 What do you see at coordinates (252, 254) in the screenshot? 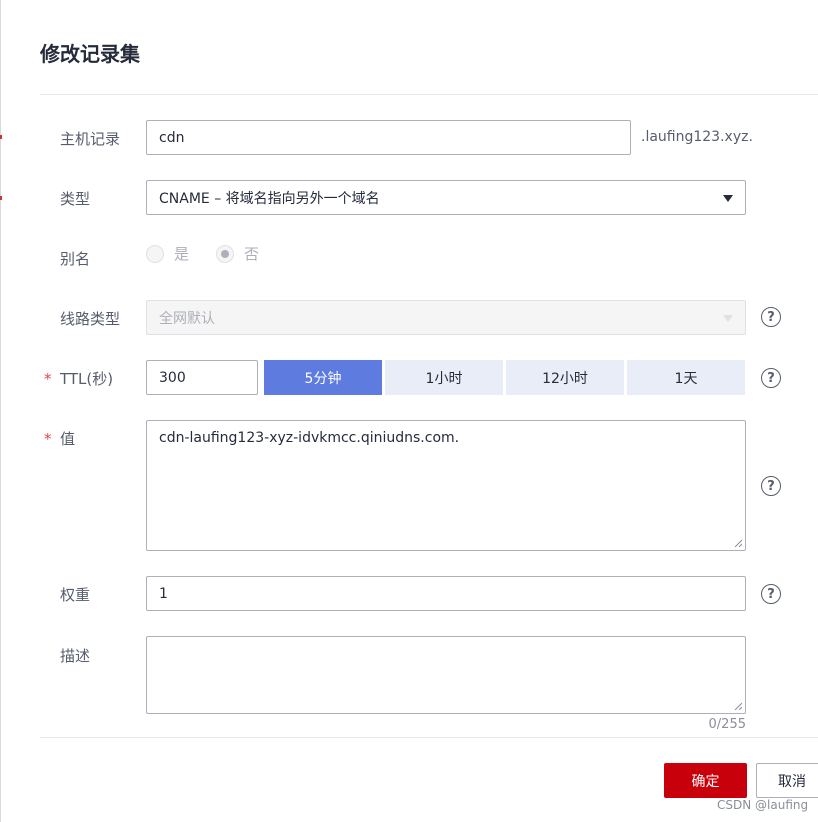
I see `alias-option-no: 否` at bounding box center [252, 254].